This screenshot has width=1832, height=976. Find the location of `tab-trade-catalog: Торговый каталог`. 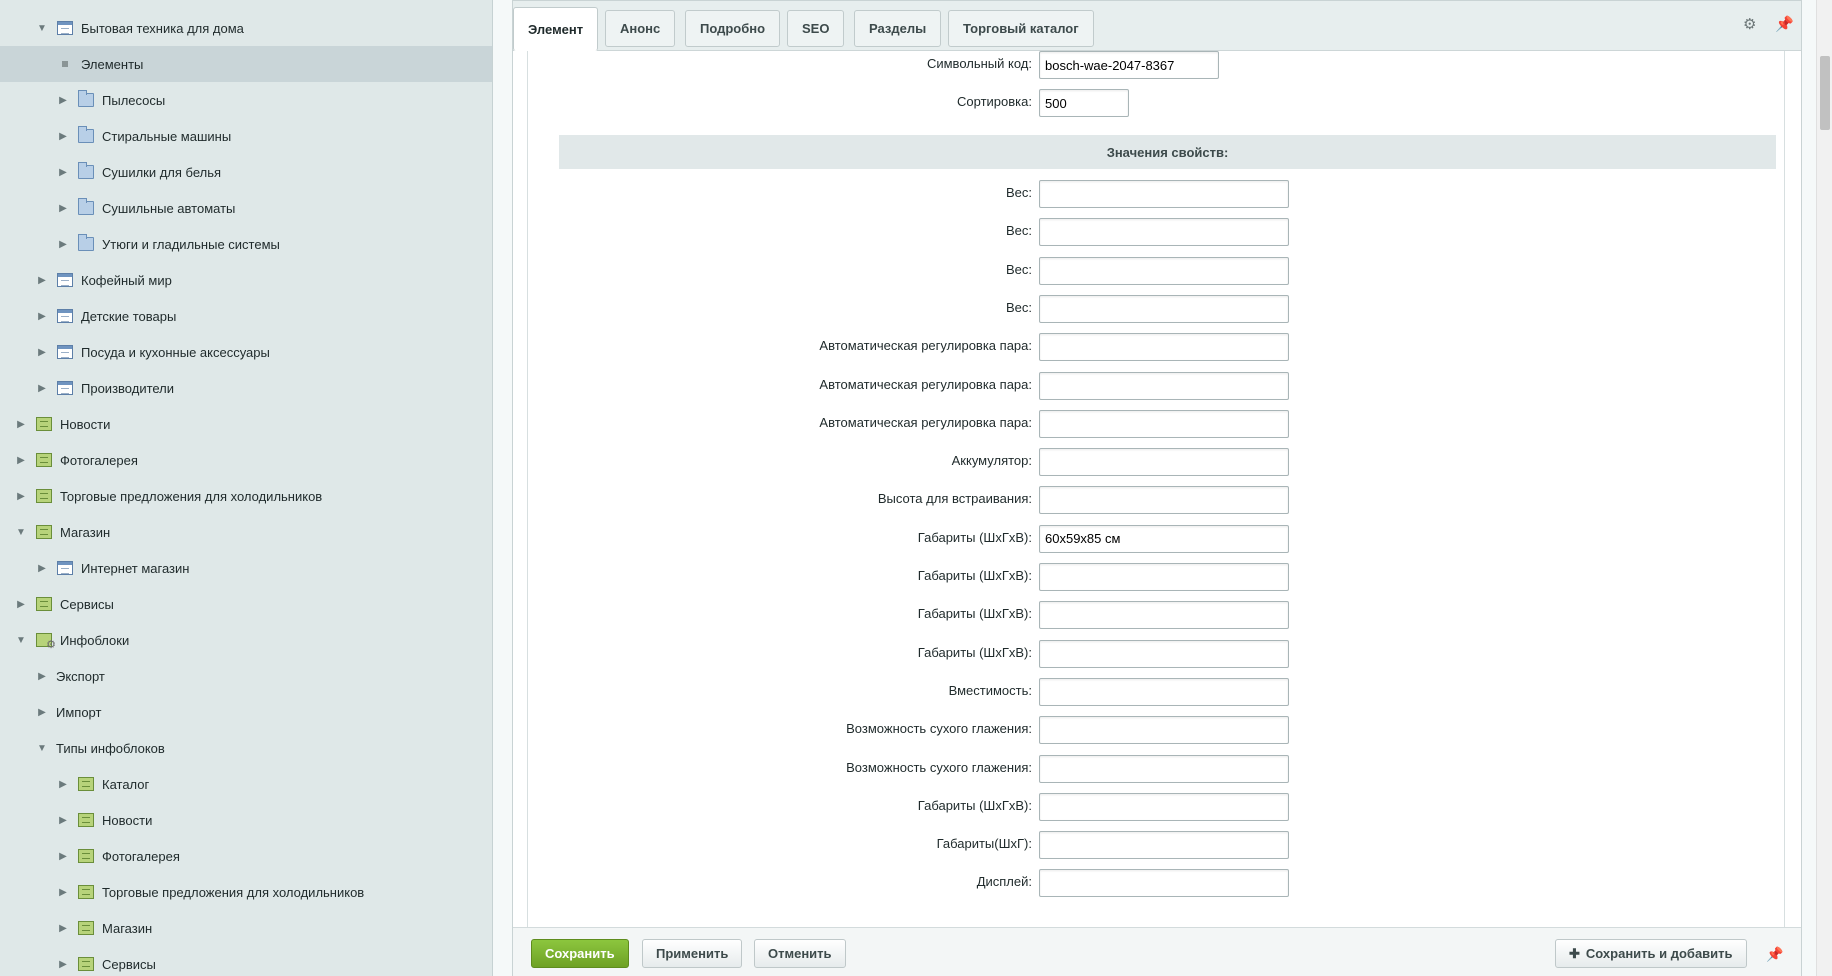

tab-trade-catalog: Торговый каталог is located at coordinates (1021, 28).